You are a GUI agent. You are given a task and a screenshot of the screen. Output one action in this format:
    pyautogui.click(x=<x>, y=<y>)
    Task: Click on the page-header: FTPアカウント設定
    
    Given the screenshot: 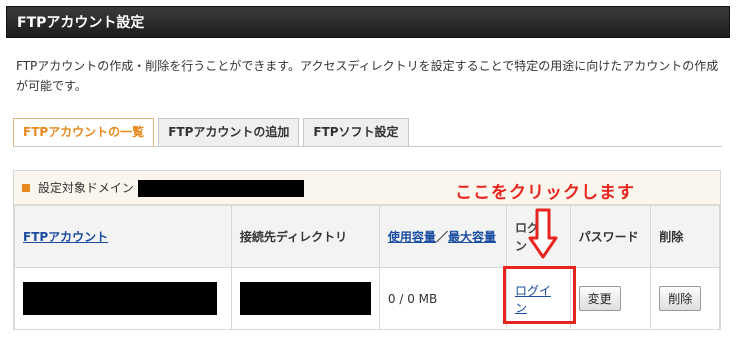 What is the action you would take?
    pyautogui.click(x=368, y=22)
    